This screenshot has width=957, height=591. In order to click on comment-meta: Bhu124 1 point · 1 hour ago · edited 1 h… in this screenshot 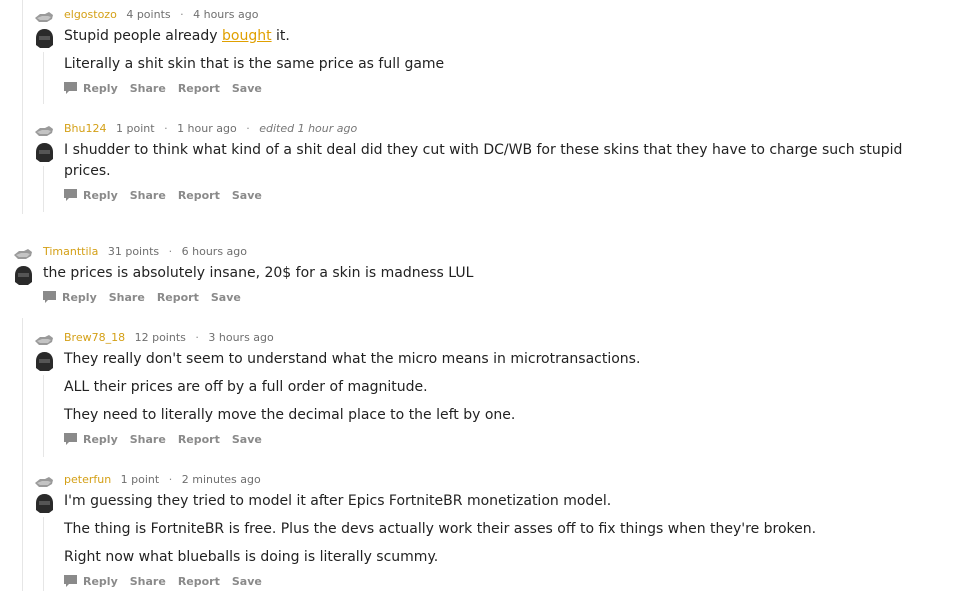, I will do `click(210, 129)`.